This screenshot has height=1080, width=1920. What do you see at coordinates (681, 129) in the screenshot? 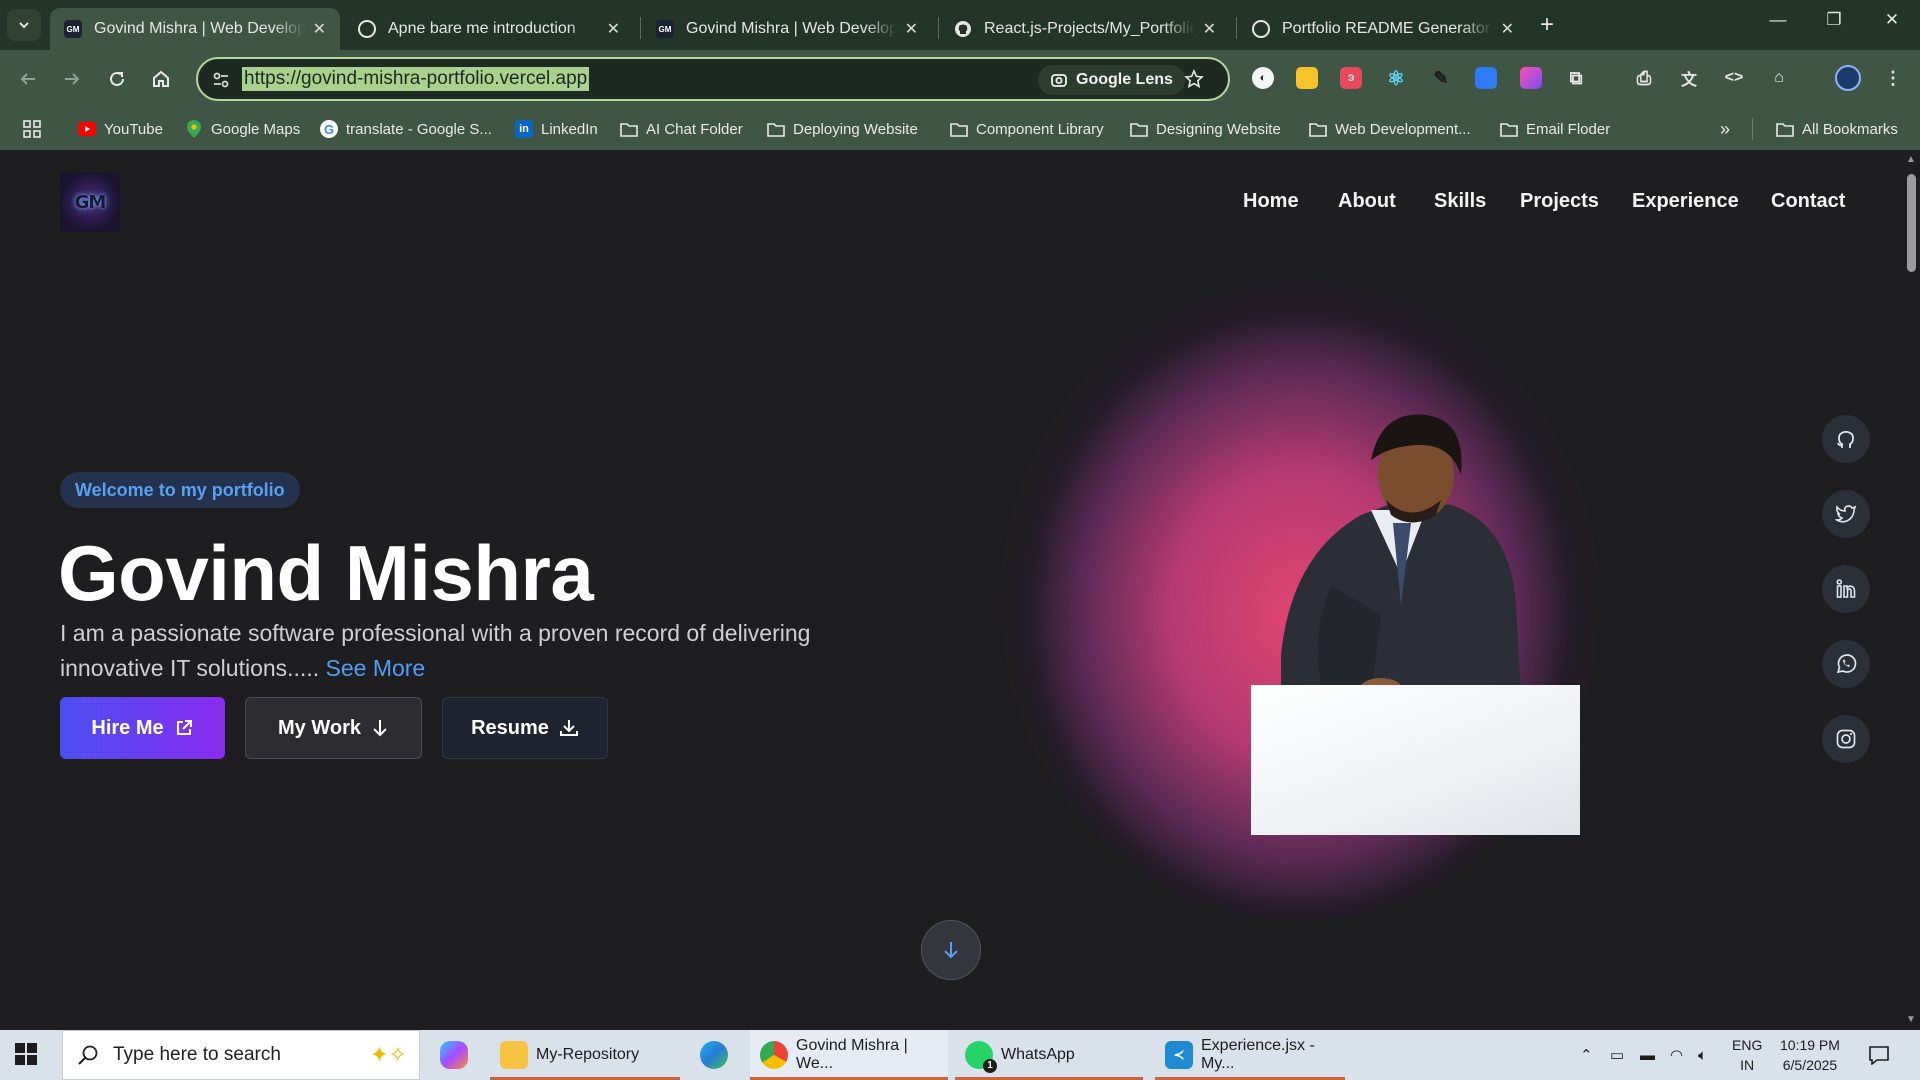
I see `bookmark-folder-ai-chat: AI Chat Folder` at bounding box center [681, 129].